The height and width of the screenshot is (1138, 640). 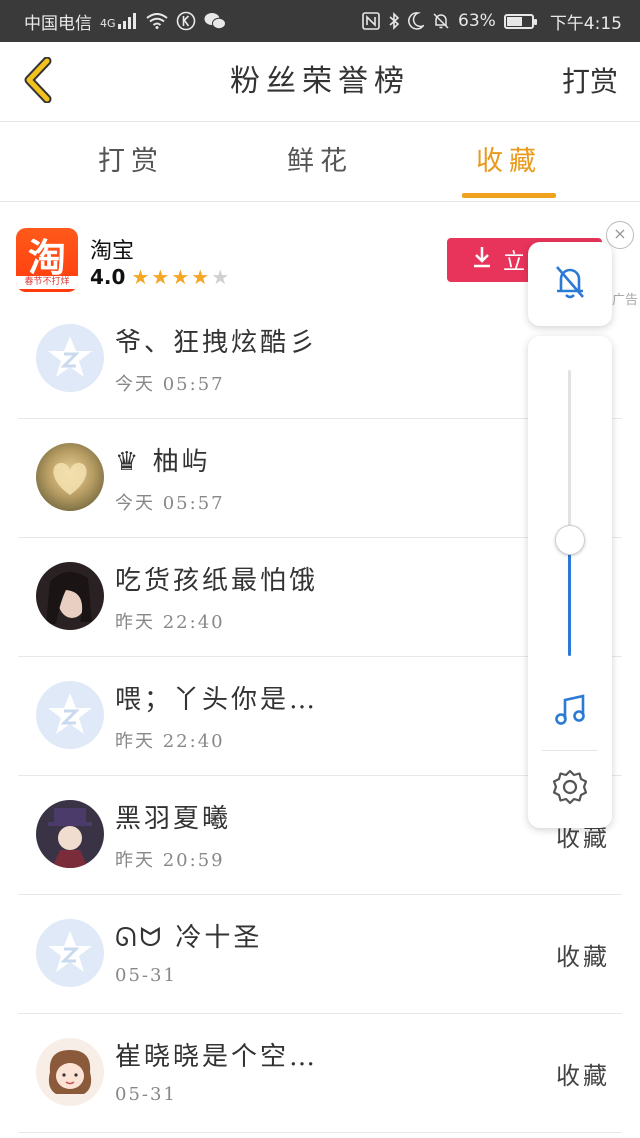 I want to click on bell-off-icon, so click(x=570, y=284).